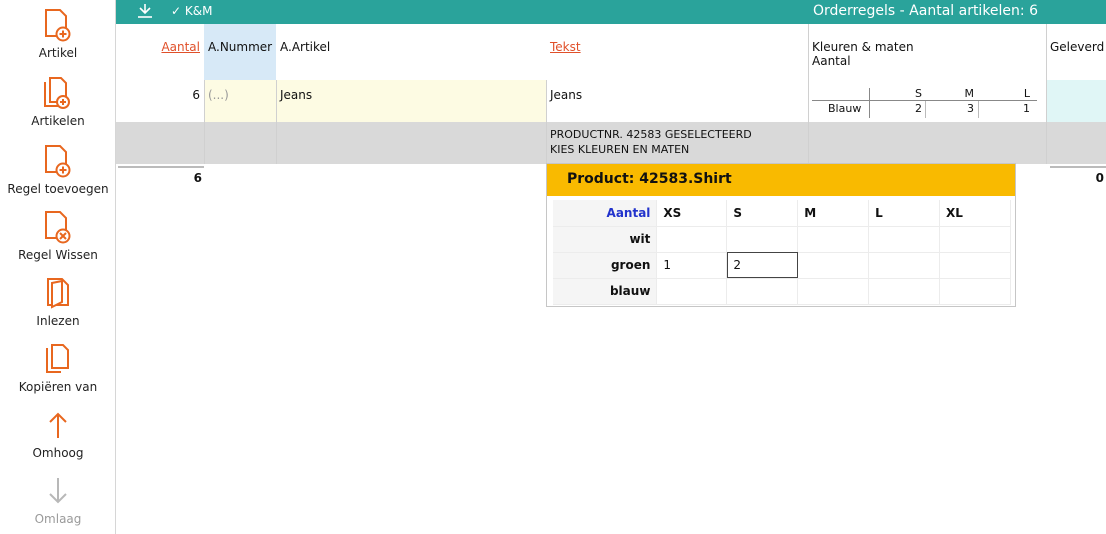  I want to click on mini-val-s: 2, so click(918, 108).